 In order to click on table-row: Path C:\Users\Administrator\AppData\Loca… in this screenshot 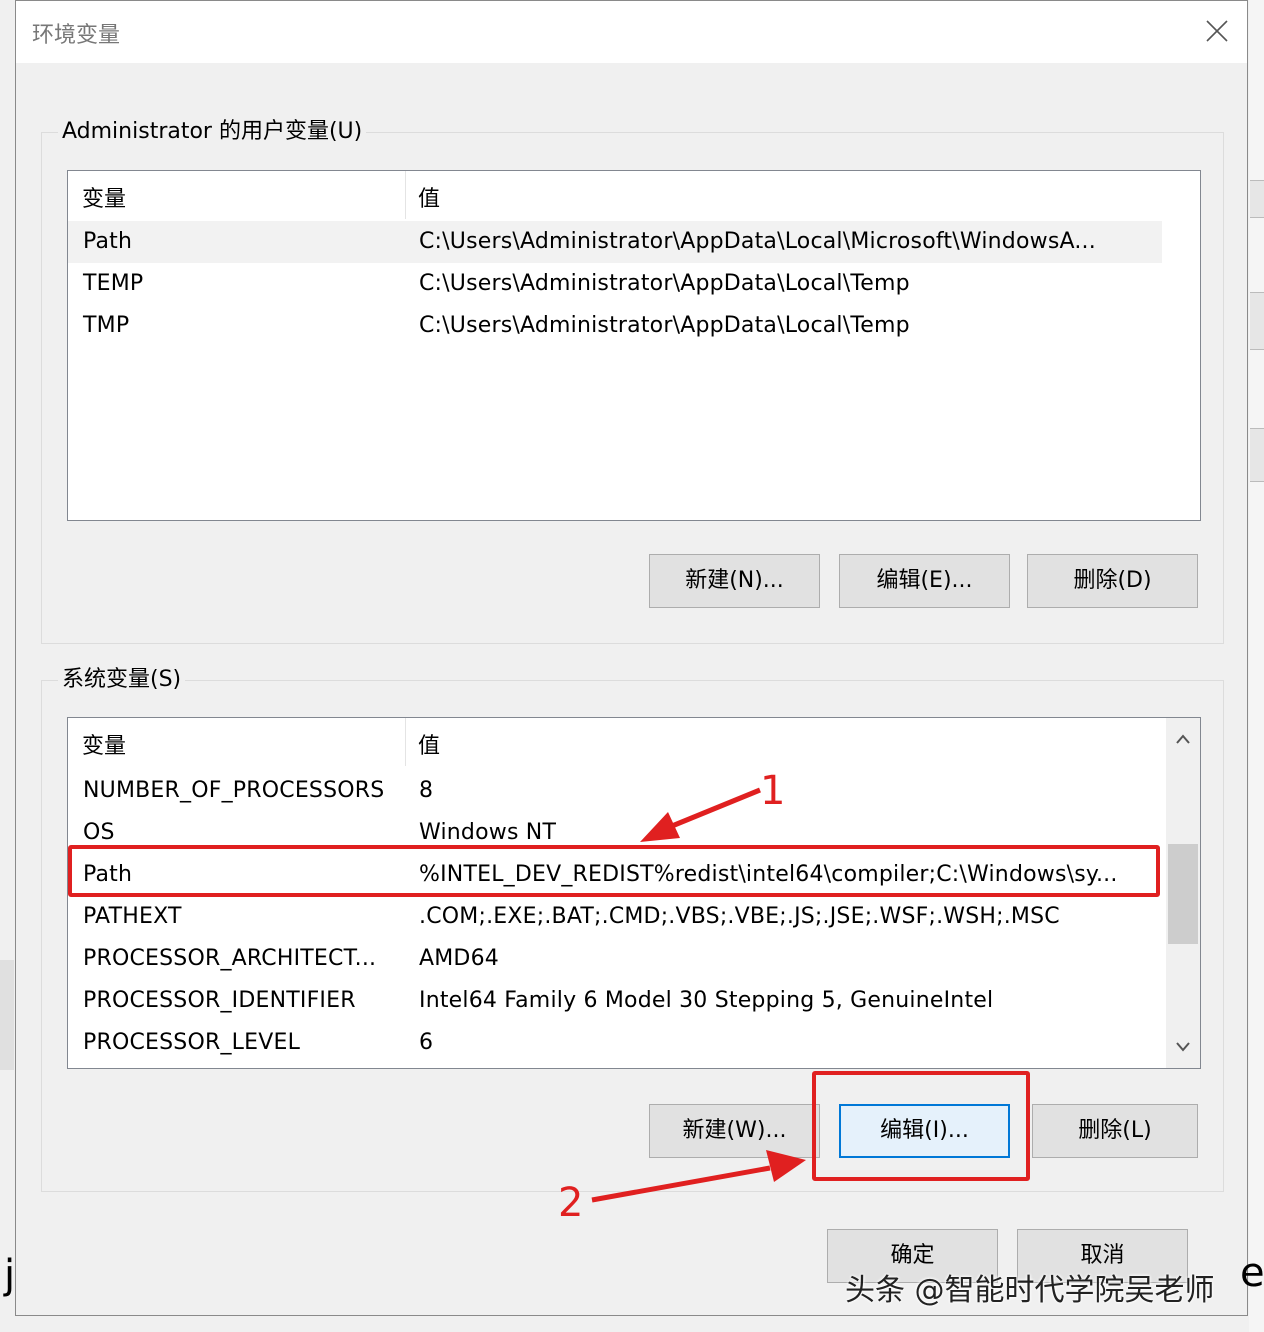, I will do `click(615, 242)`.